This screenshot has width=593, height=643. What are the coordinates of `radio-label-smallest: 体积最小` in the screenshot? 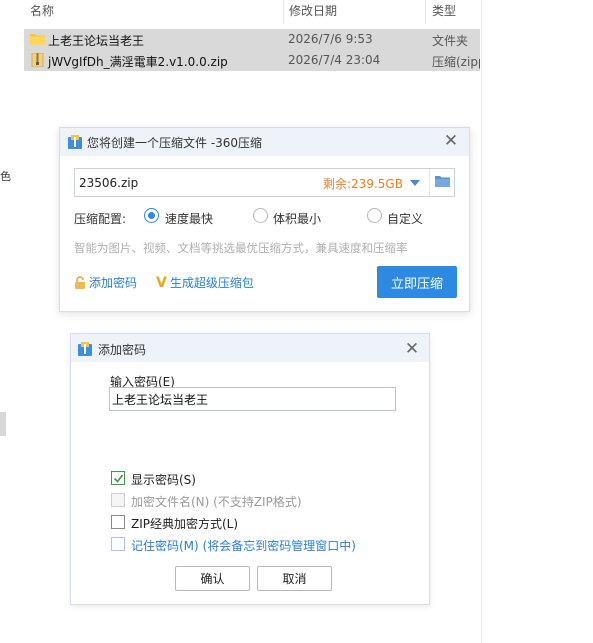 It's located at (297, 218).